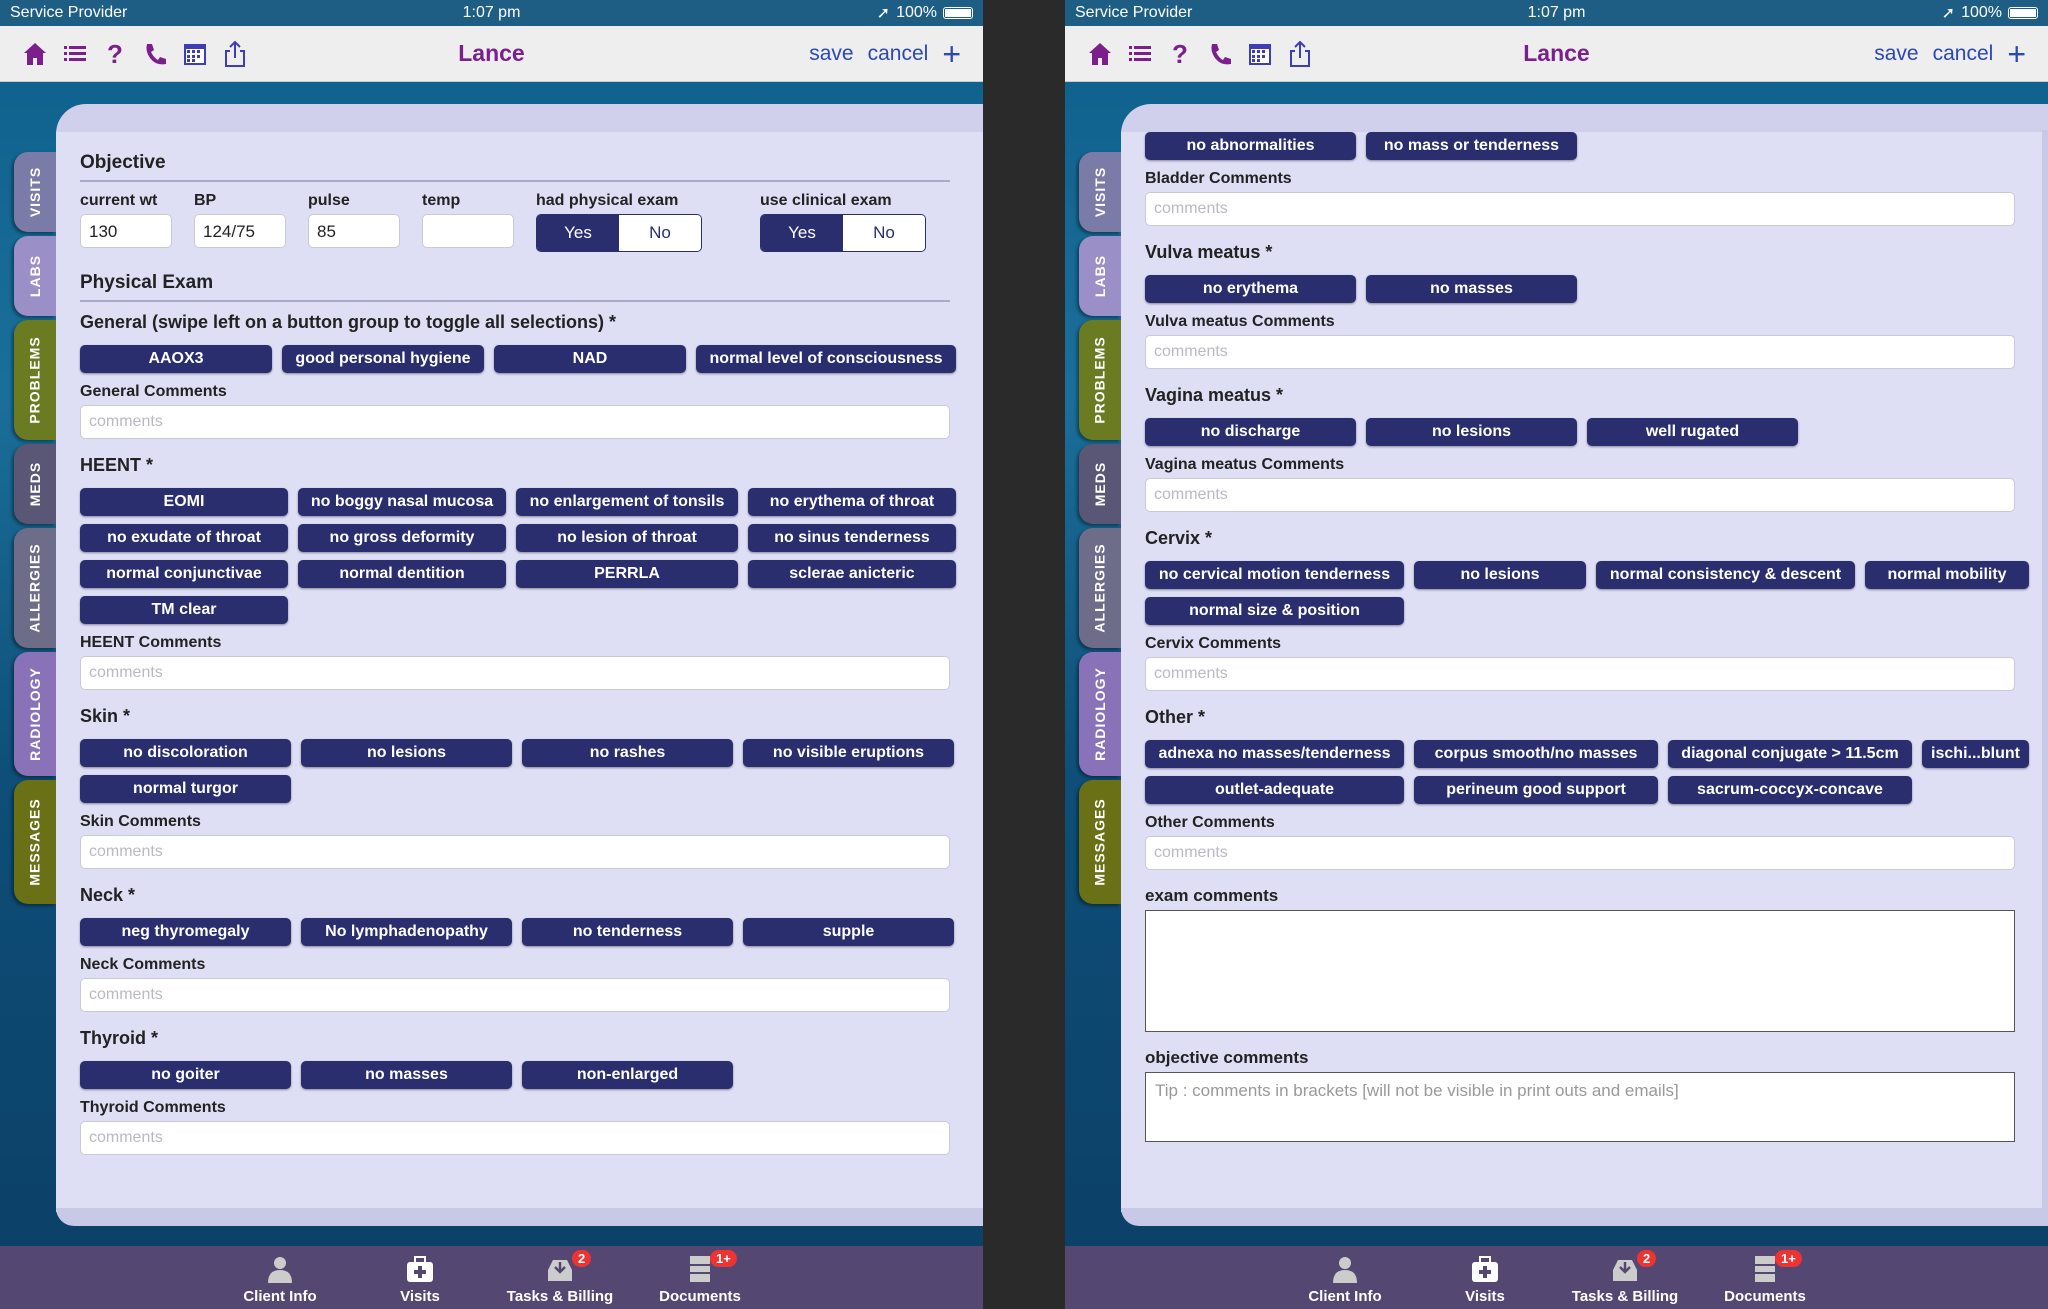 The height and width of the screenshot is (1309, 2048). What do you see at coordinates (1725, 575) in the screenshot?
I see `exam-option-button: normal consistency & descent` at bounding box center [1725, 575].